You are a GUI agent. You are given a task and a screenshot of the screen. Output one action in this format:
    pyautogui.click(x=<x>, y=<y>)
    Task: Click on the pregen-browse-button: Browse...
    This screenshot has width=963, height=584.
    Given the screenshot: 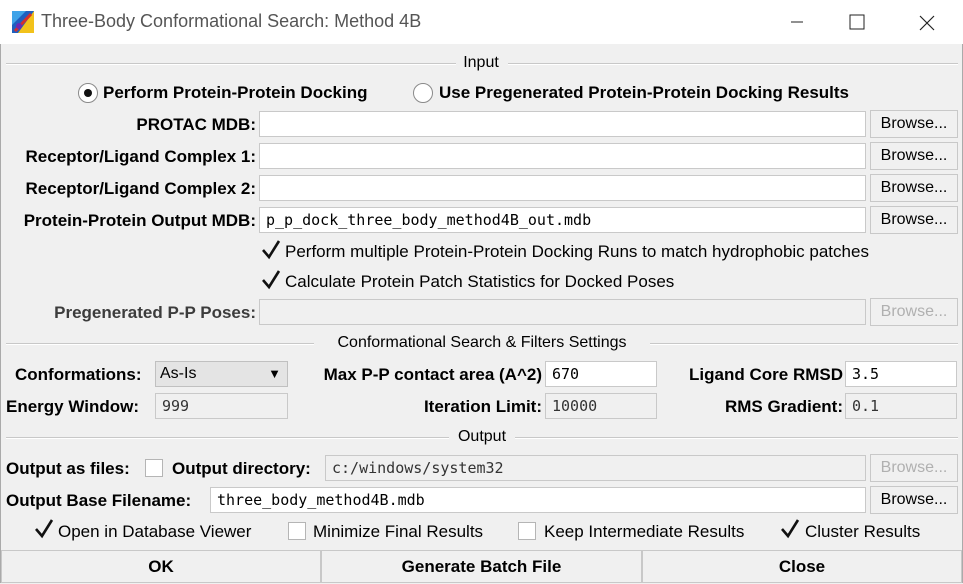 What is the action you would take?
    pyautogui.click(x=914, y=312)
    